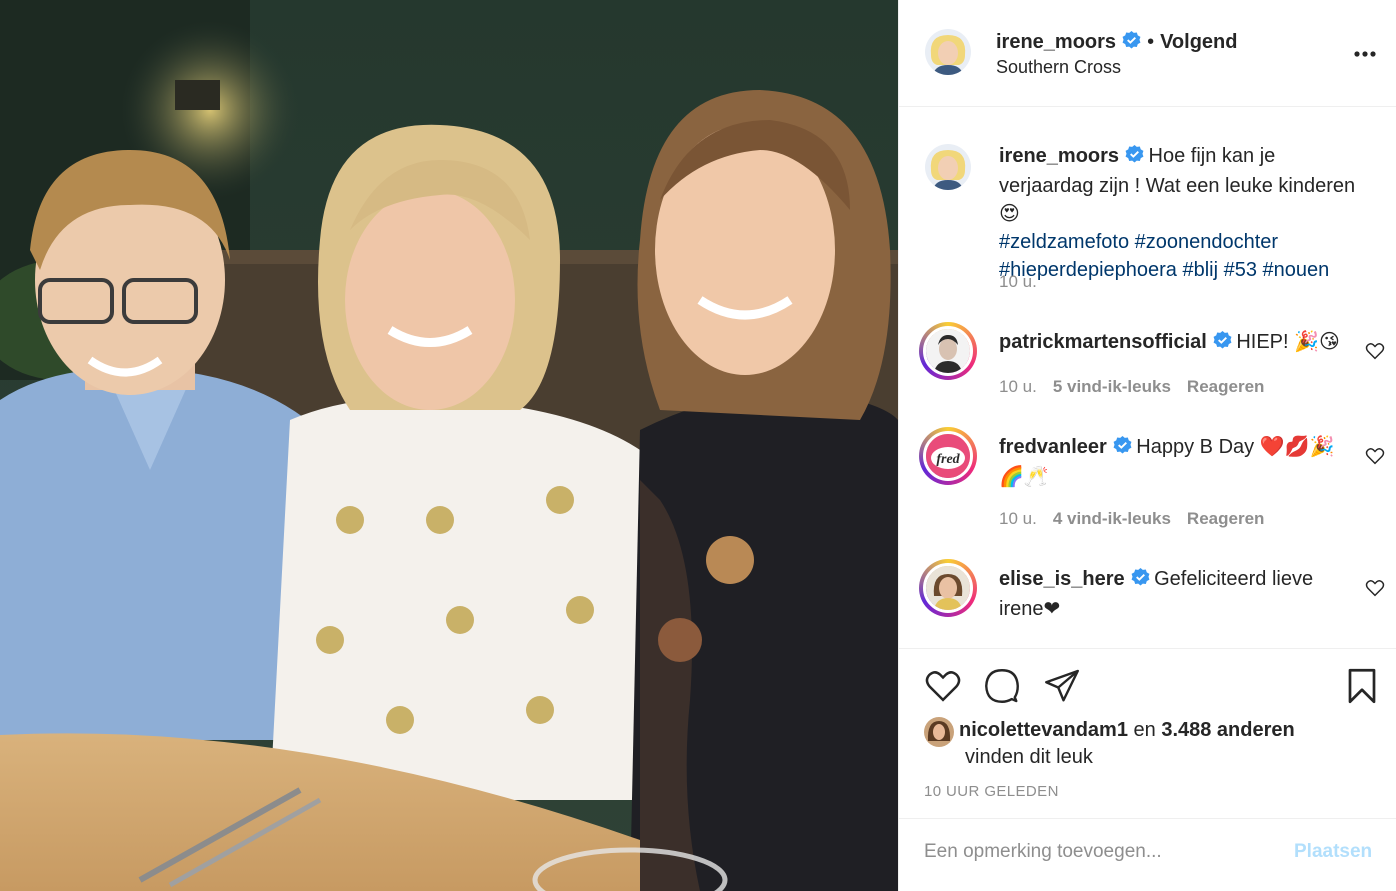 The height and width of the screenshot is (891, 1396). What do you see at coordinates (1362, 688) in the screenshot?
I see `bookmark-icon` at bounding box center [1362, 688].